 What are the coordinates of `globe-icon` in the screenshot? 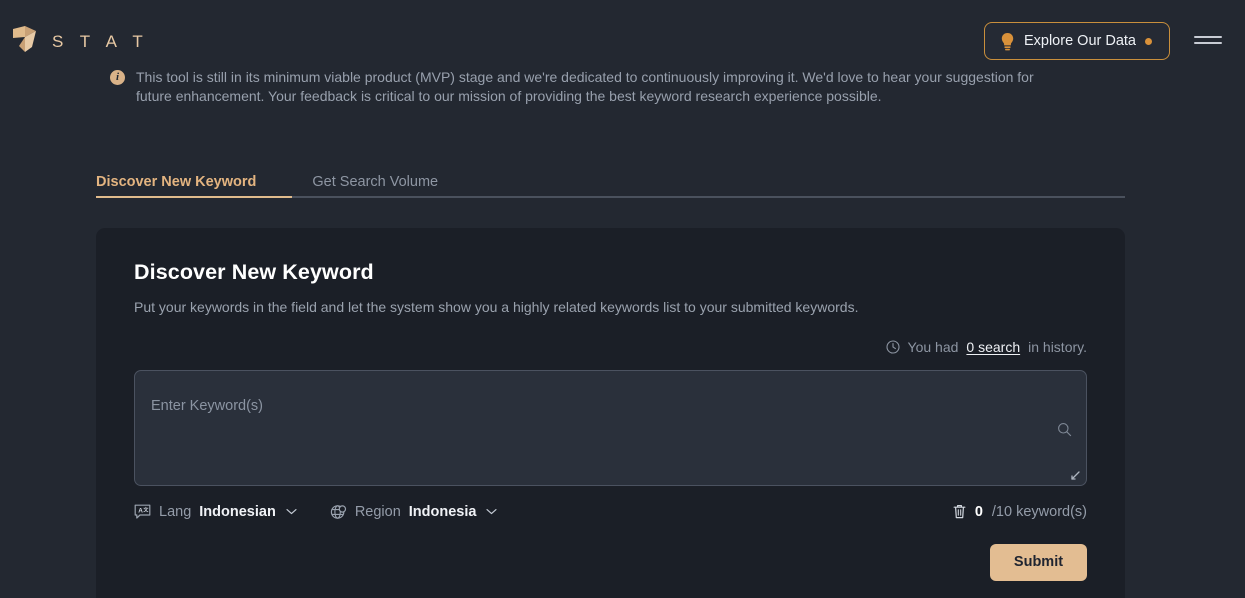 It's located at (338, 511).